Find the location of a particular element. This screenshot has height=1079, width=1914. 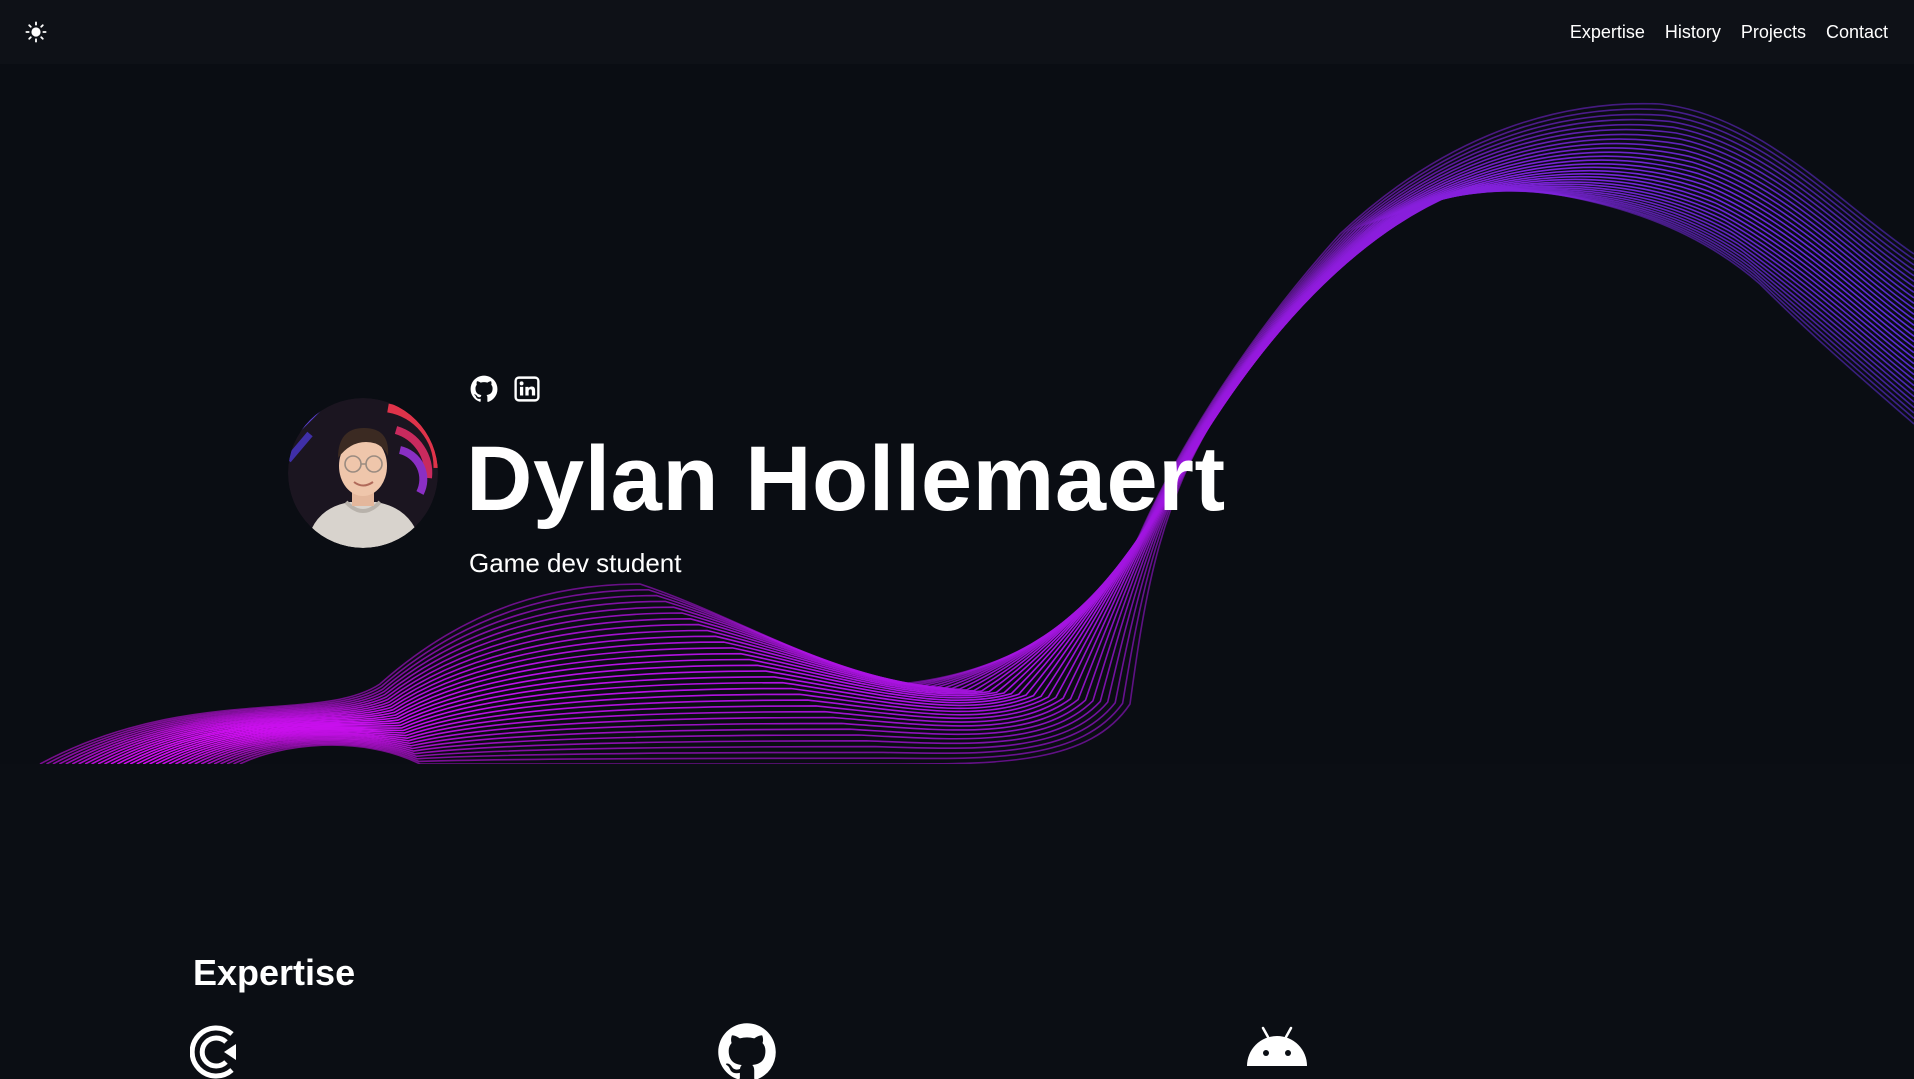

github-link is located at coordinates (484, 389).